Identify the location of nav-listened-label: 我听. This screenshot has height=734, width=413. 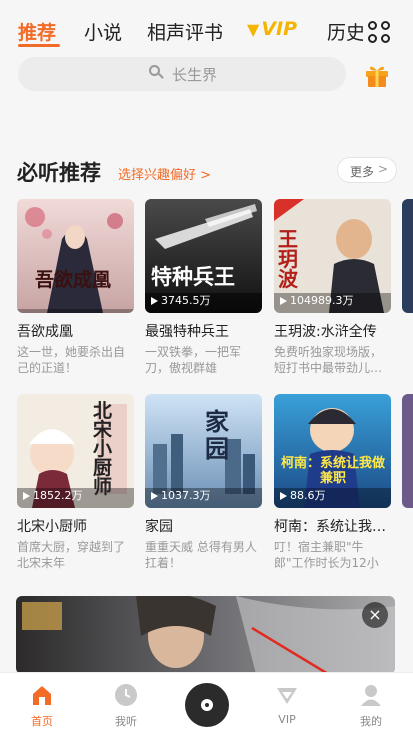
(126, 721).